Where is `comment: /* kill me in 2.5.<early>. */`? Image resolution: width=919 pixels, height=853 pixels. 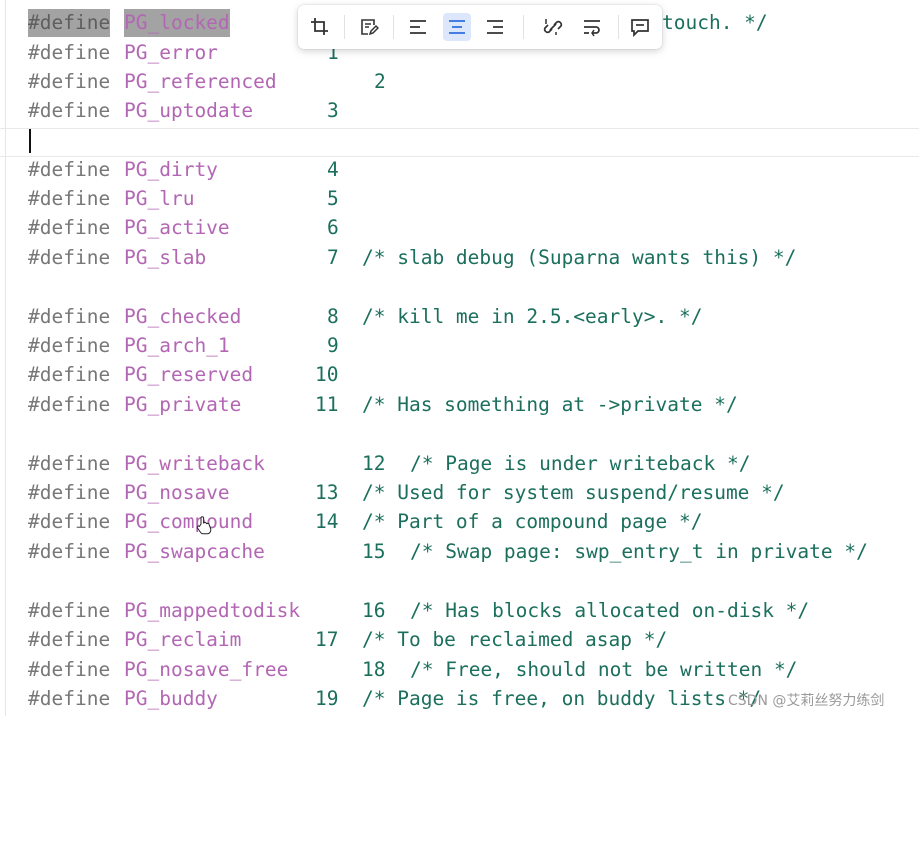
comment: /* kill me in 2.5.<early>. */ is located at coordinates (532, 316).